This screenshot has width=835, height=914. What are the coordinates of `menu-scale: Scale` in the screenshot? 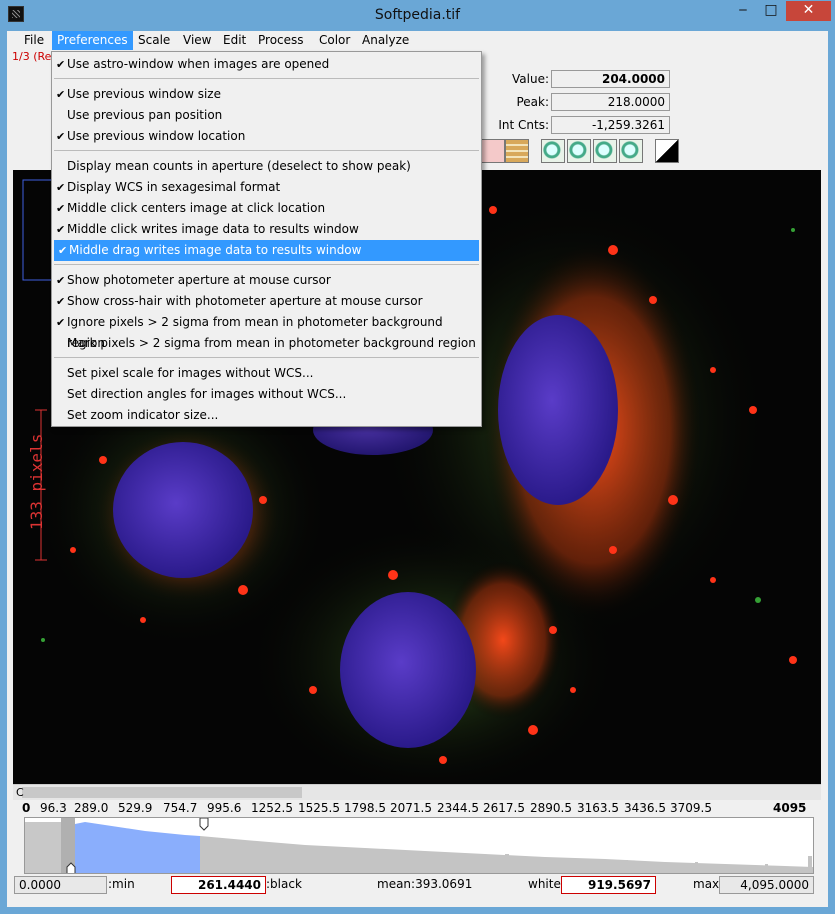 It's located at (154, 40).